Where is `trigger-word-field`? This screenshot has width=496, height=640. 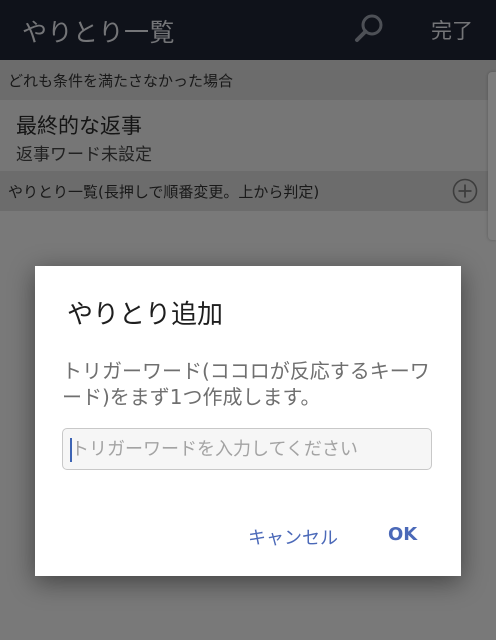 trigger-word-field is located at coordinates (247, 449).